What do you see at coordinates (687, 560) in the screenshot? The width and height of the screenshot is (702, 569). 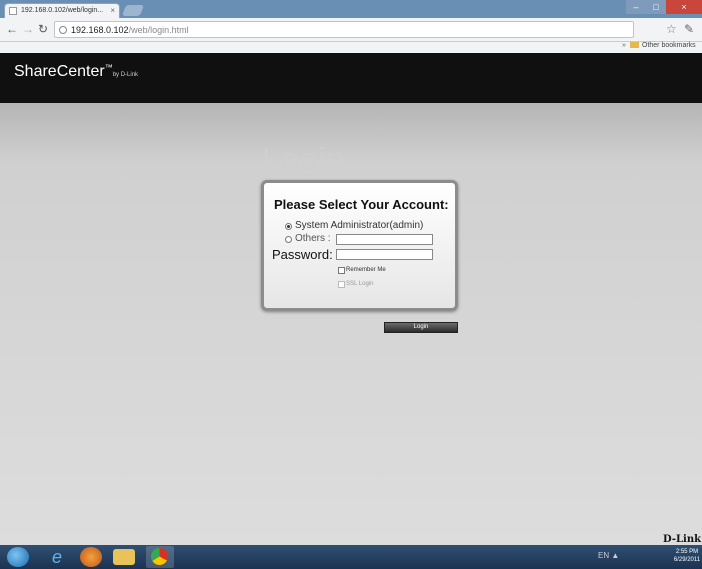 I see `clock-date: 6/29/2011` at bounding box center [687, 560].